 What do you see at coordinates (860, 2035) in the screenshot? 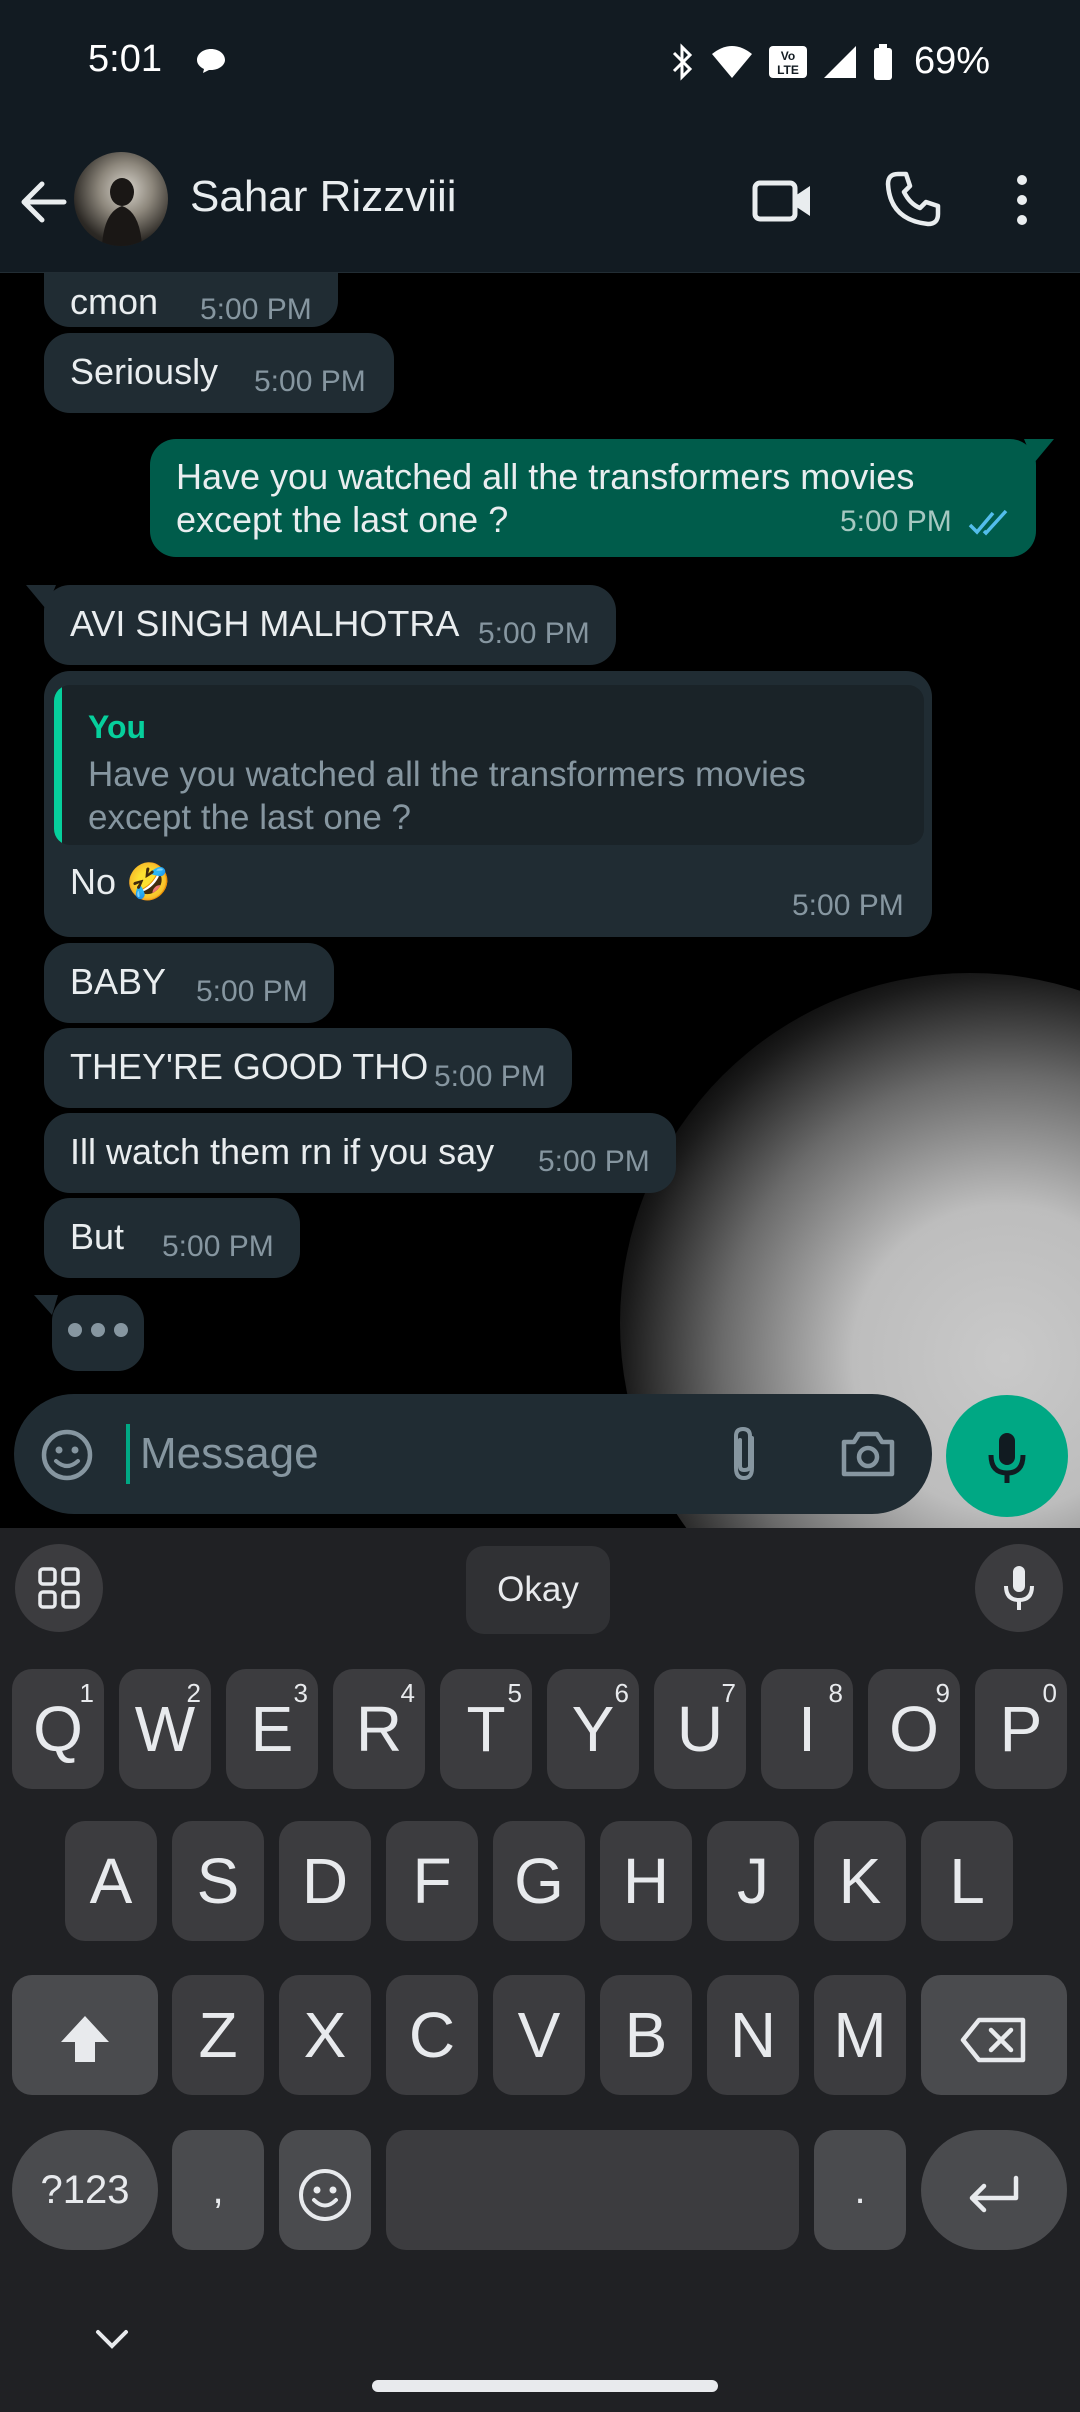
I see `key-m: M` at bounding box center [860, 2035].